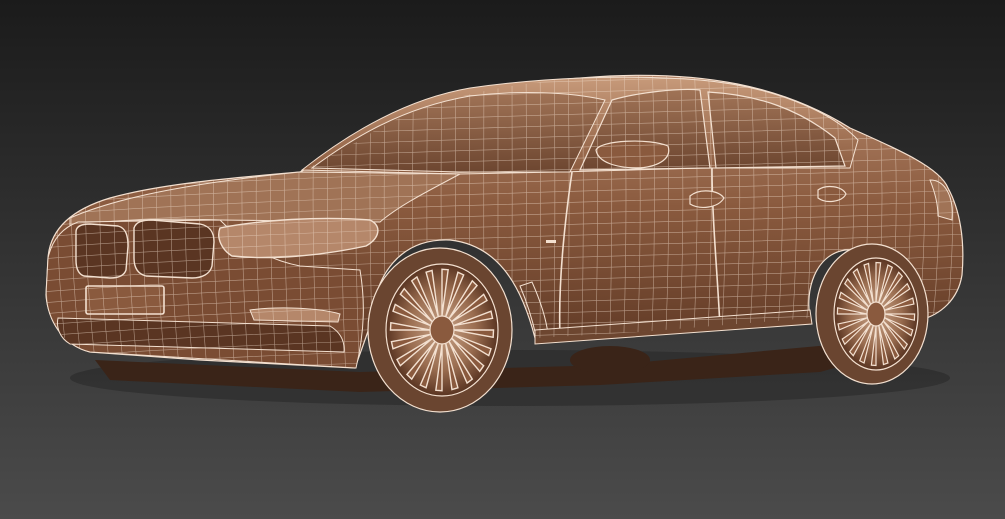 The width and height of the screenshot is (1005, 519). I want to click on rear-far-wheel, so click(610, 360).